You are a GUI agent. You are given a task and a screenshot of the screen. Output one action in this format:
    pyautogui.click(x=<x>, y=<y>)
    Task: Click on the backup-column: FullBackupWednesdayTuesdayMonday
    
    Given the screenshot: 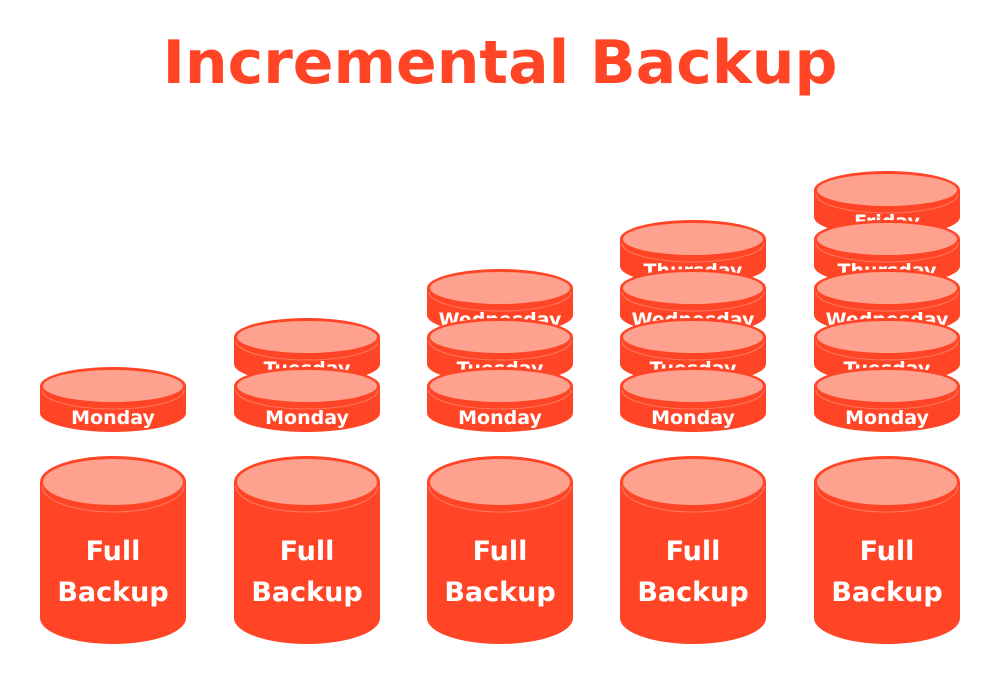 What is the action you would take?
    pyautogui.click(x=500, y=456)
    